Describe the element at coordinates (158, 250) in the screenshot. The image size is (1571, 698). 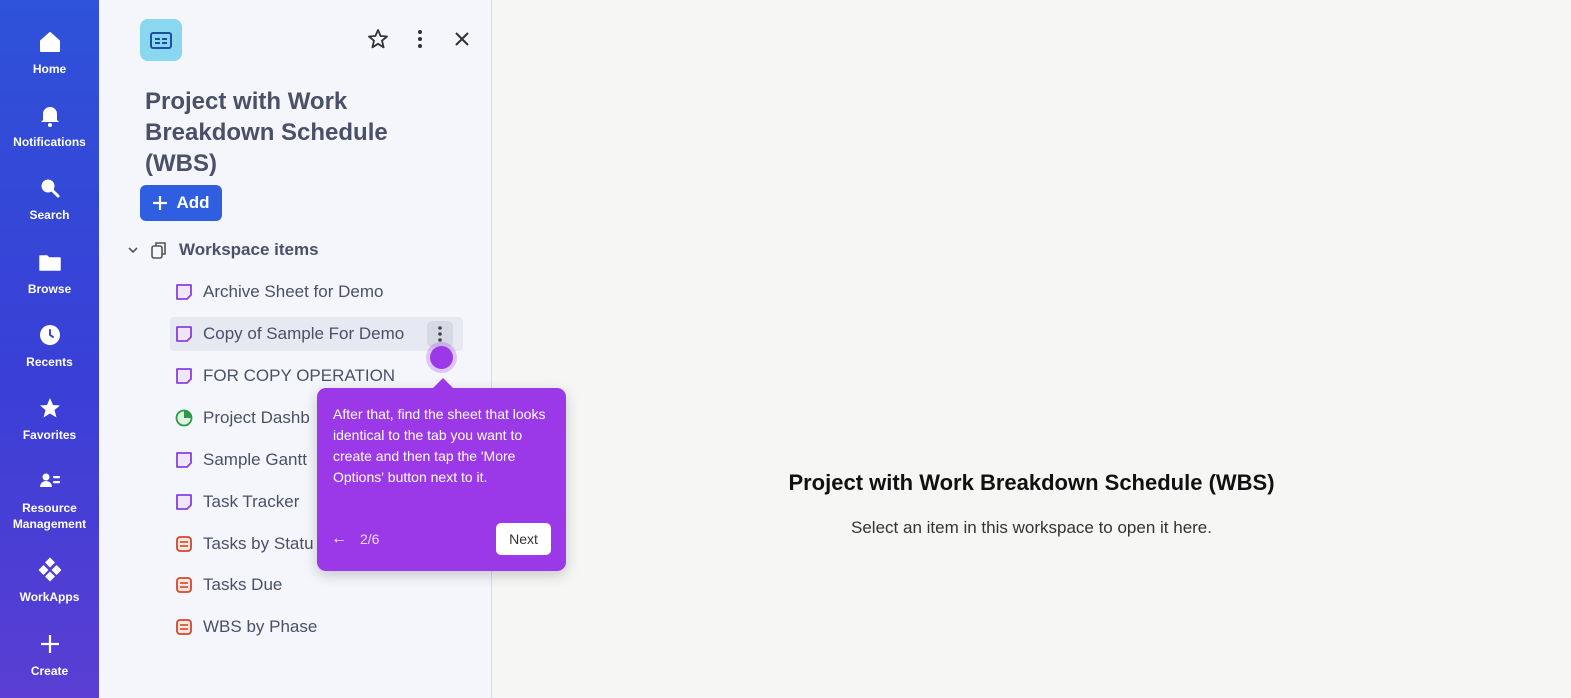
I see `copy-stack-icon` at that location.